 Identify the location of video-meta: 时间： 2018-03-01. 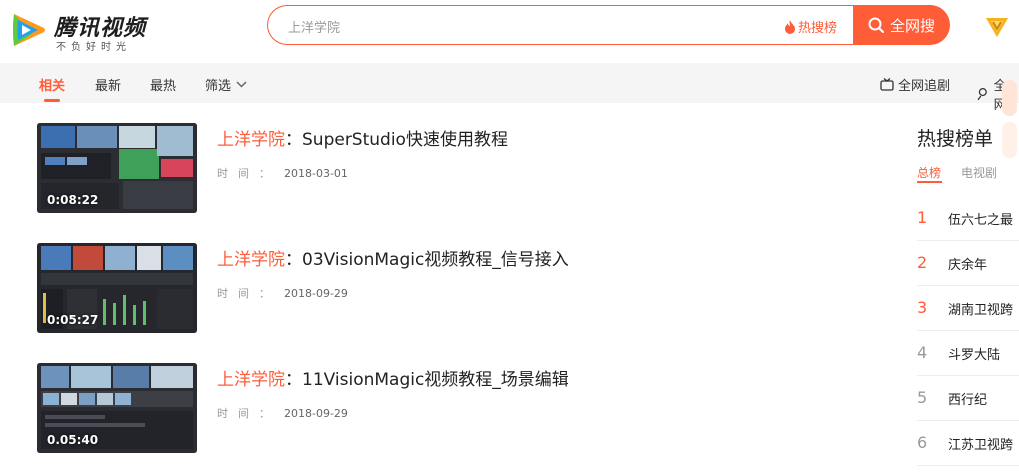
(282, 173).